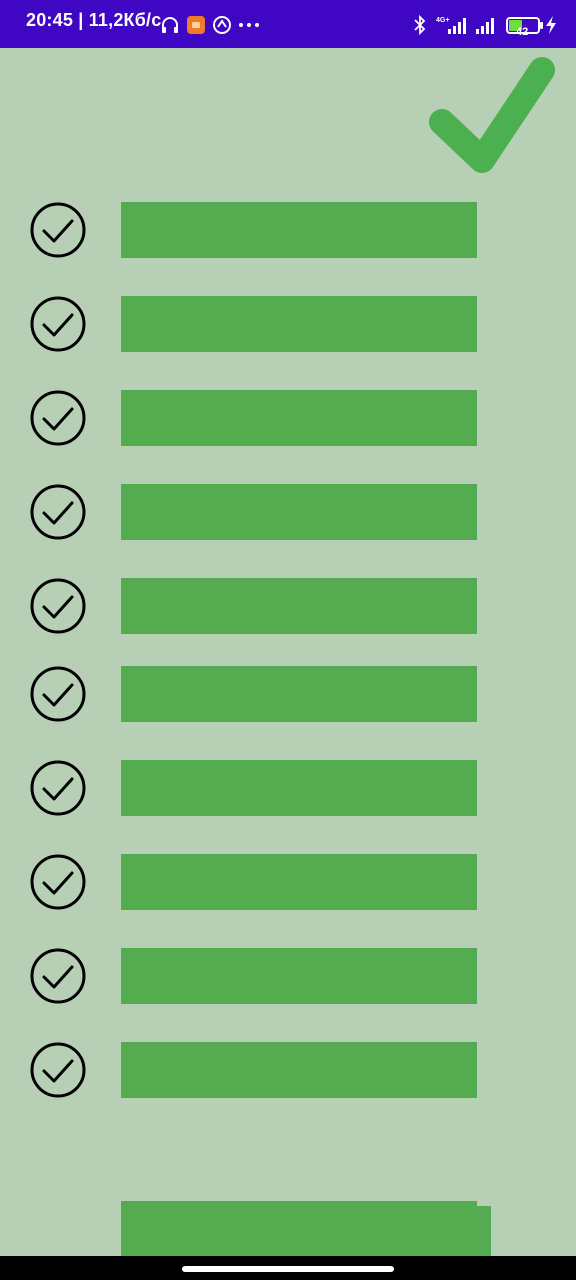 The image size is (576, 1280). I want to click on status-speed: 11,2Кб/с, so click(125, 20).